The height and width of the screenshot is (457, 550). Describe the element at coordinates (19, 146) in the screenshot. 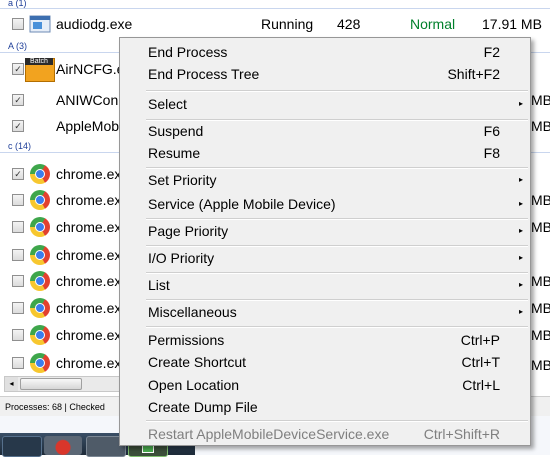

I see `group-header-c: c (14)` at that location.